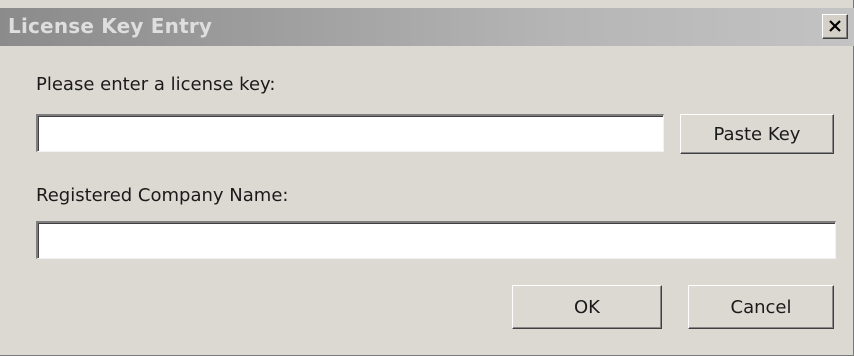  Describe the element at coordinates (156, 84) in the screenshot. I see `license-key-label: Please enter a license key:` at that location.